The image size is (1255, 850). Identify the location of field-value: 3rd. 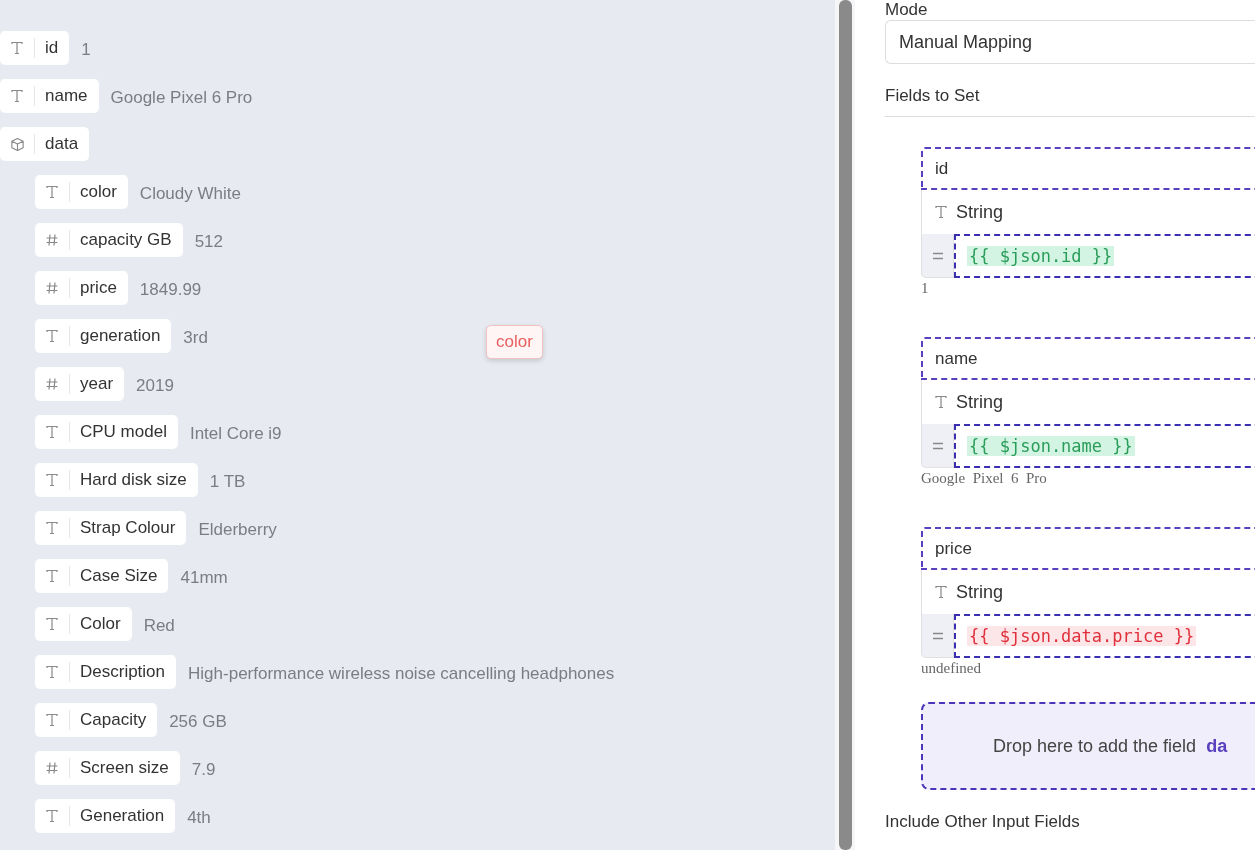
(195, 337).